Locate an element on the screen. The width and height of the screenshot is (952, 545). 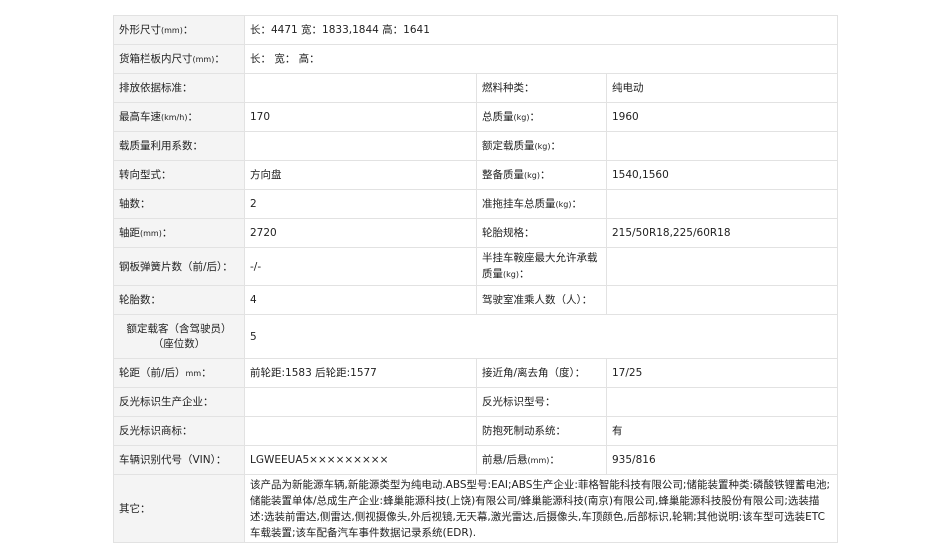
table-row: 排放依据标准： 燃料种类： 纯电动 is located at coordinates (476, 88).